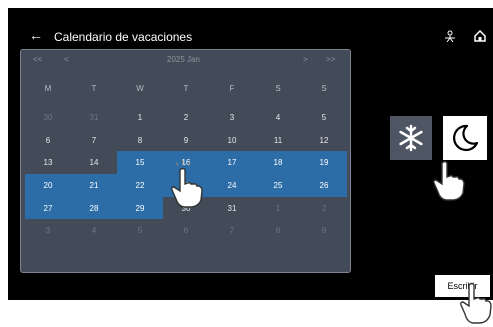 Image resolution: width=493 pixels, height=327 pixels. What do you see at coordinates (232, 163) in the screenshot?
I see `calendar-day-selected: 17` at bounding box center [232, 163].